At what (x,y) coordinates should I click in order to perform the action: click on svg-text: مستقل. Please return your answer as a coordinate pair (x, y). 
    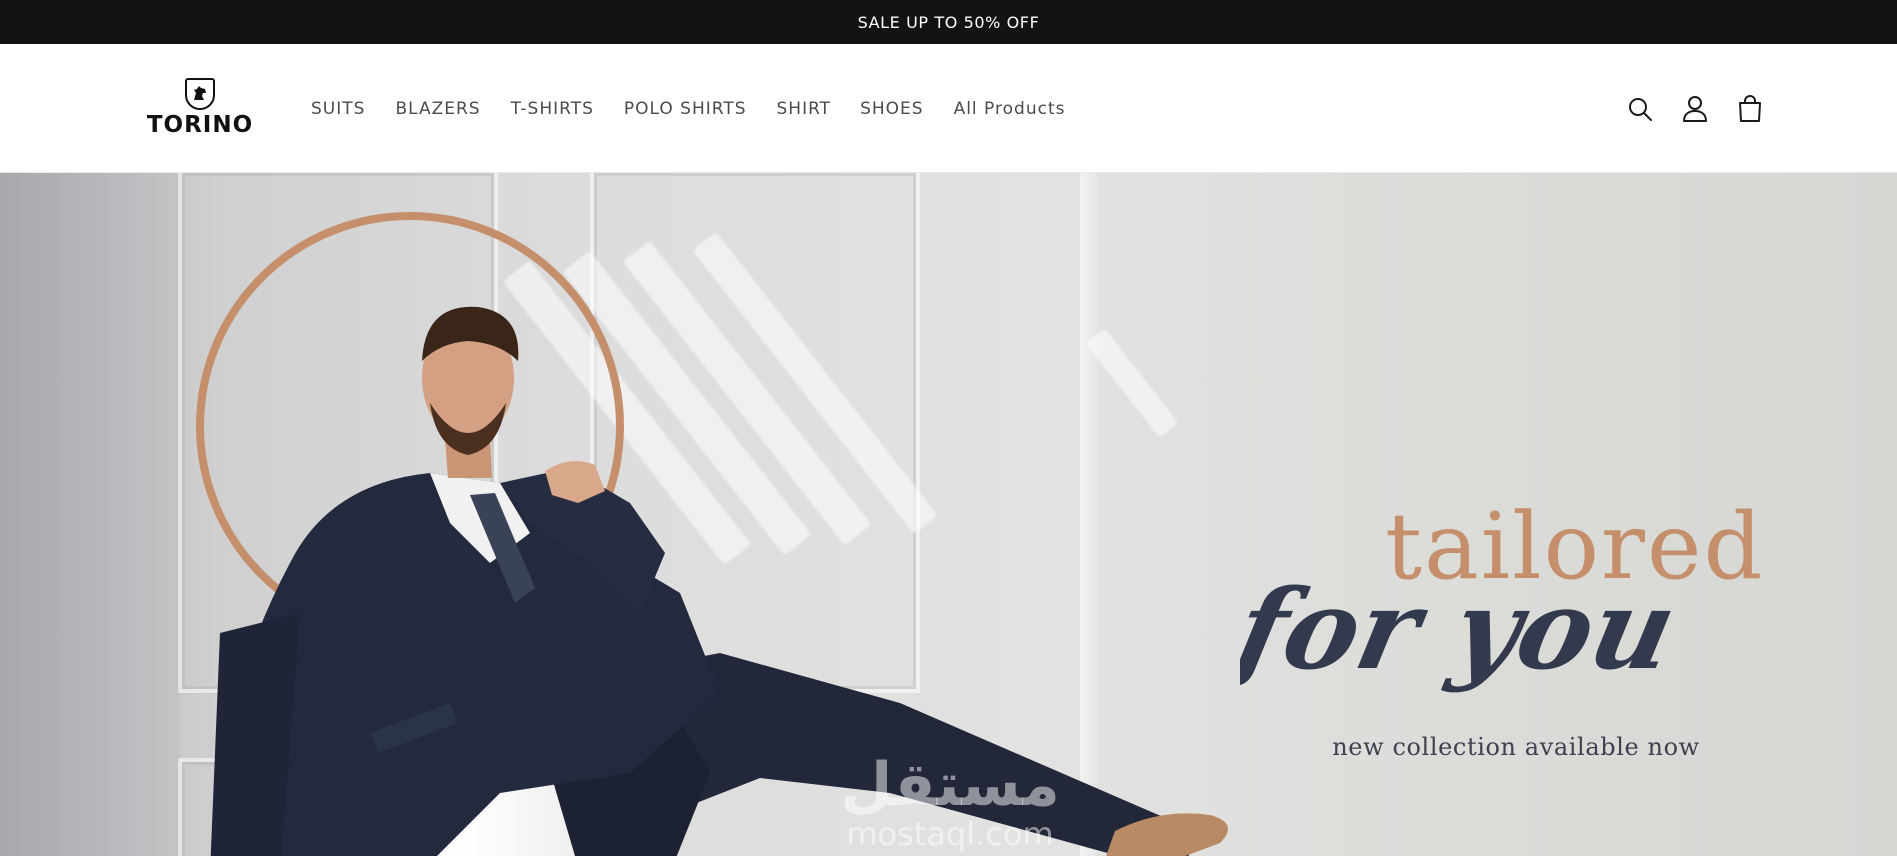
    Looking at the image, I should click on (949, 785).